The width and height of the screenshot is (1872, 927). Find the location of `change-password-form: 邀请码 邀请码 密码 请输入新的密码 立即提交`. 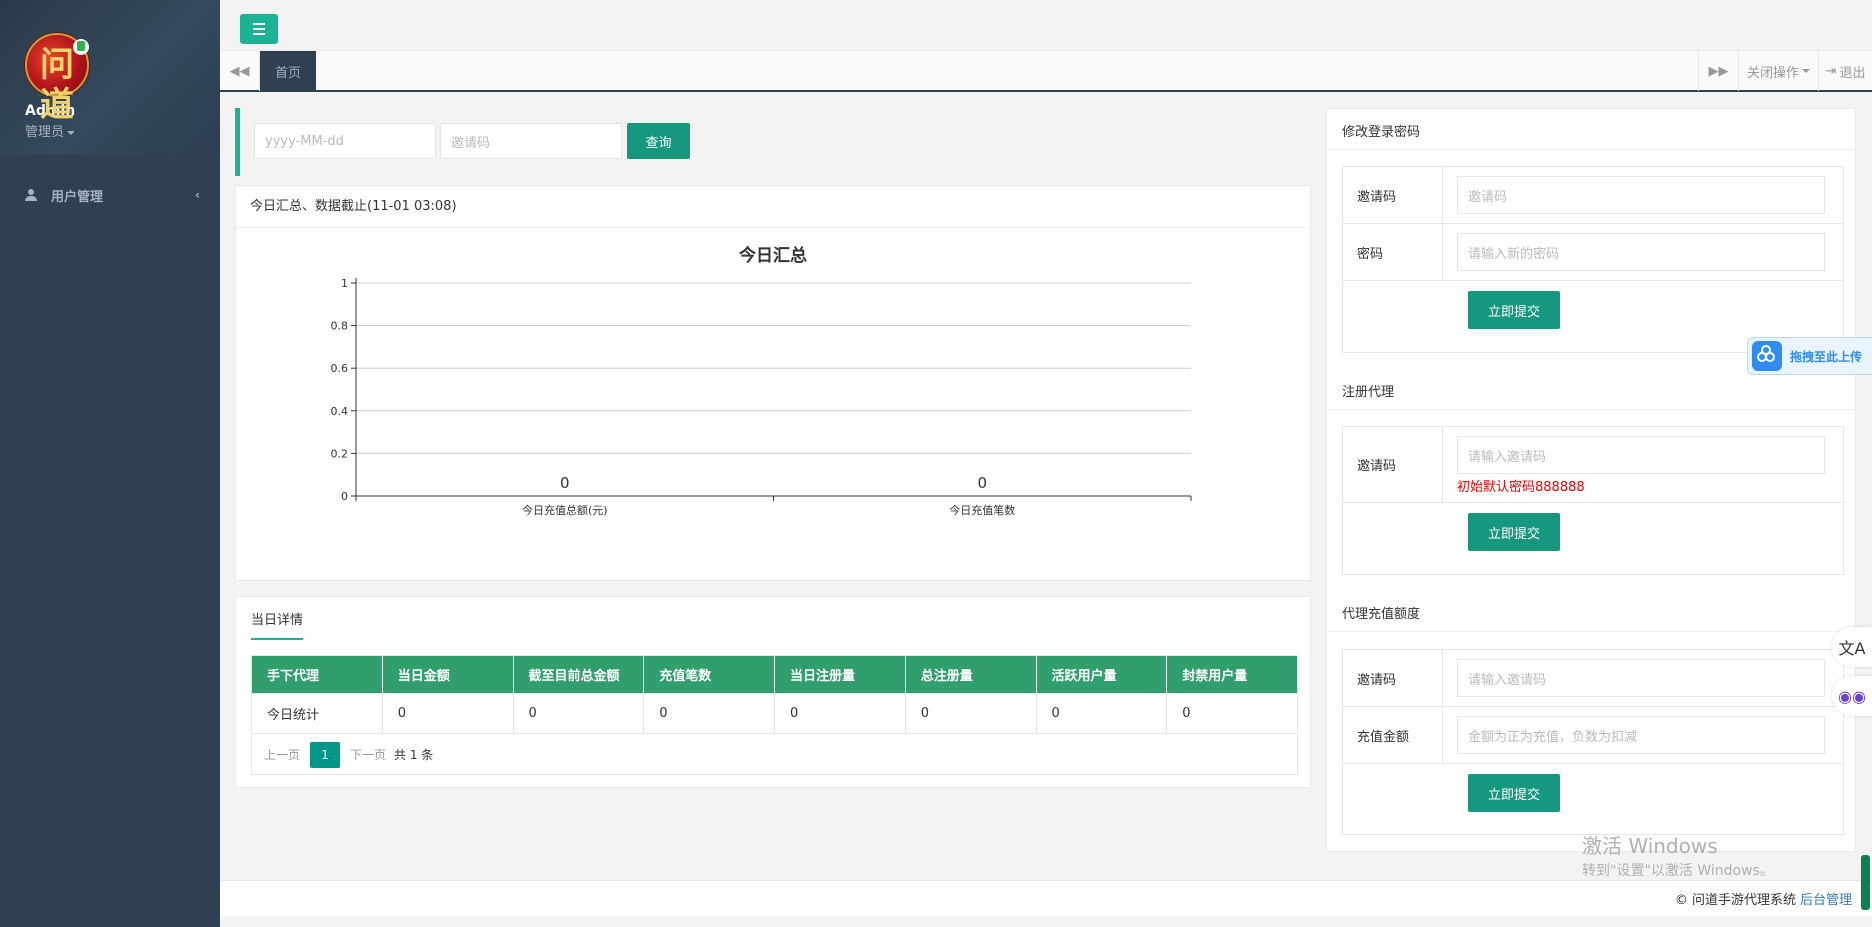

change-password-form: 邀请码 邀请码 密码 请输入新的密码 立即提交 is located at coordinates (1593, 259).